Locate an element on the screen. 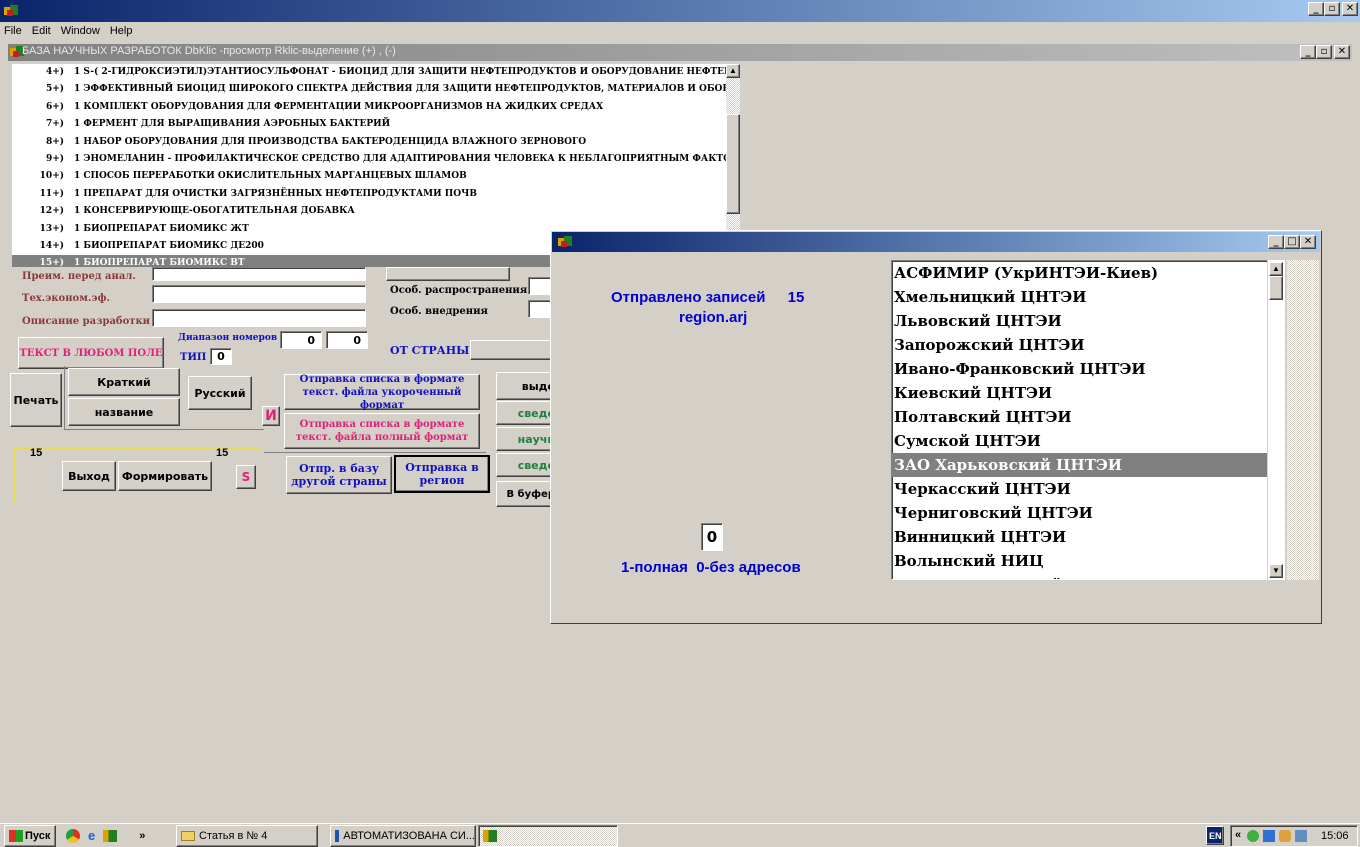 Image resolution: width=1360 pixels, height=847 pixels. dialog-close-icon: ✕ is located at coordinates (1308, 242).